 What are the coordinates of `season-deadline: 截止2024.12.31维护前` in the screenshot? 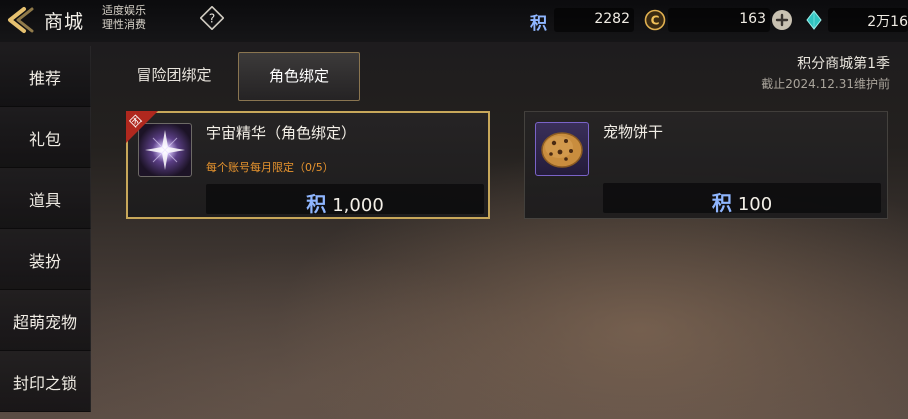 It's located at (825, 84).